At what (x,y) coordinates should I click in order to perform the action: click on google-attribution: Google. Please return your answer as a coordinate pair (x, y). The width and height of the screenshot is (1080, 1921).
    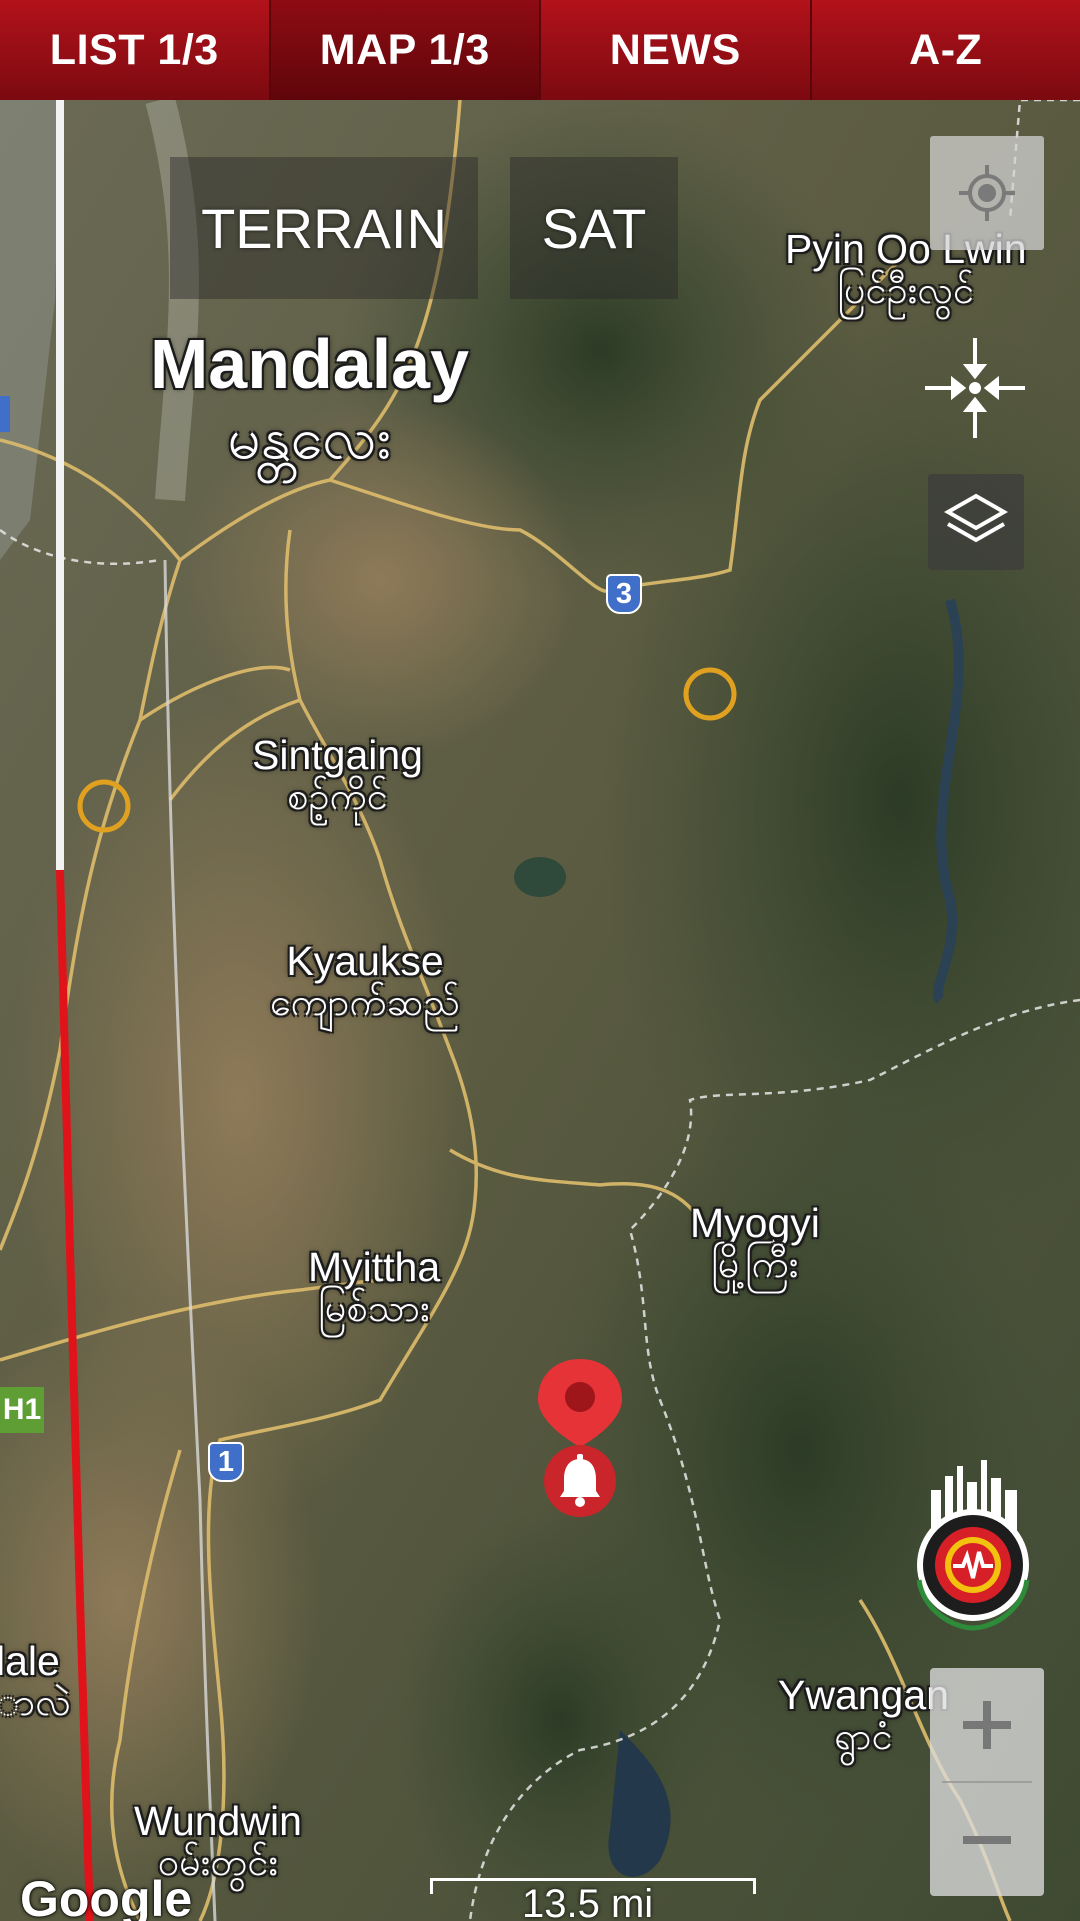
    Looking at the image, I should click on (106, 1895).